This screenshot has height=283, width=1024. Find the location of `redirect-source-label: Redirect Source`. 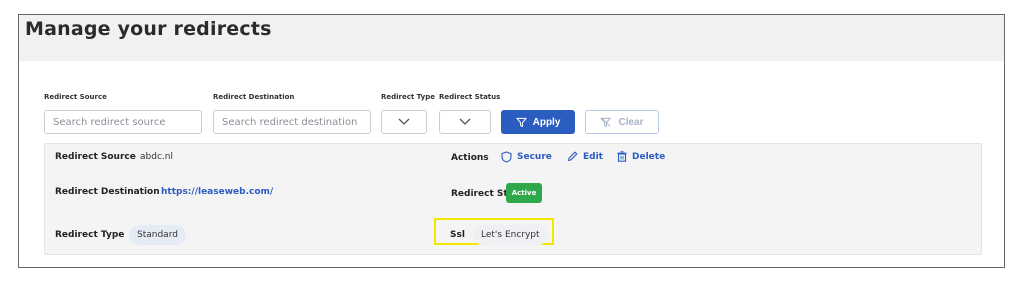

redirect-source-label: Redirect Source is located at coordinates (95, 157).